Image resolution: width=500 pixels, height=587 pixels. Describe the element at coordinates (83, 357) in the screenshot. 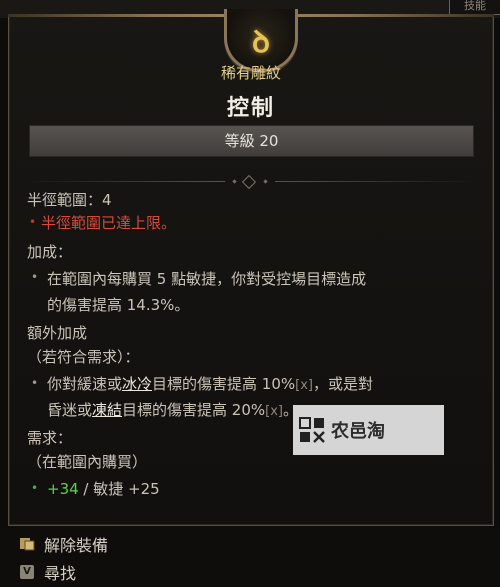

I see `extra-bonus-condition: （若符合需求）：` at that location.